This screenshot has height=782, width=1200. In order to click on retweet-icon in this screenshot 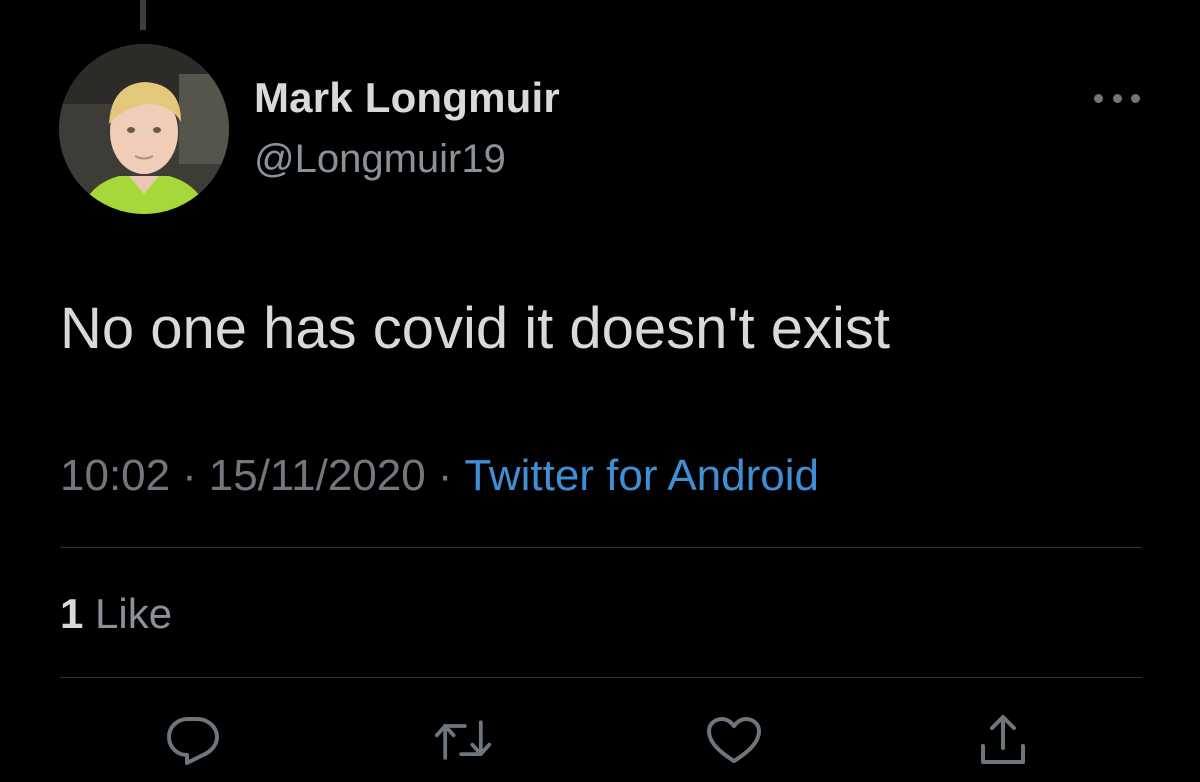, I will do `click(463, 740)`.